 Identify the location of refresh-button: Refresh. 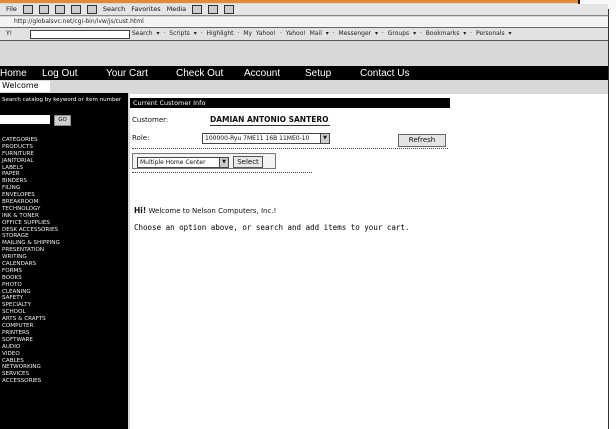
(422, 140).